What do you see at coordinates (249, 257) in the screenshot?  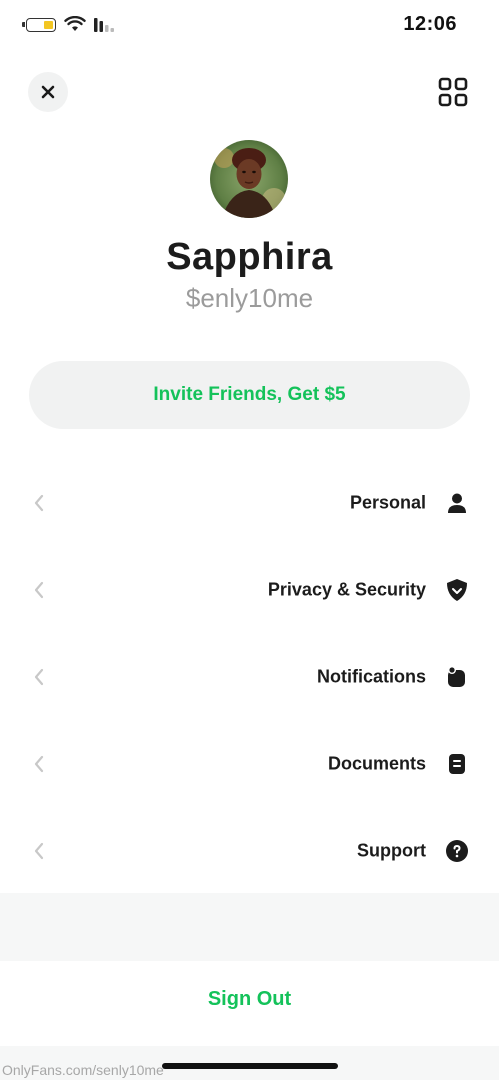 I see `display-name: Sapphira` at bounding box center [249, 257].